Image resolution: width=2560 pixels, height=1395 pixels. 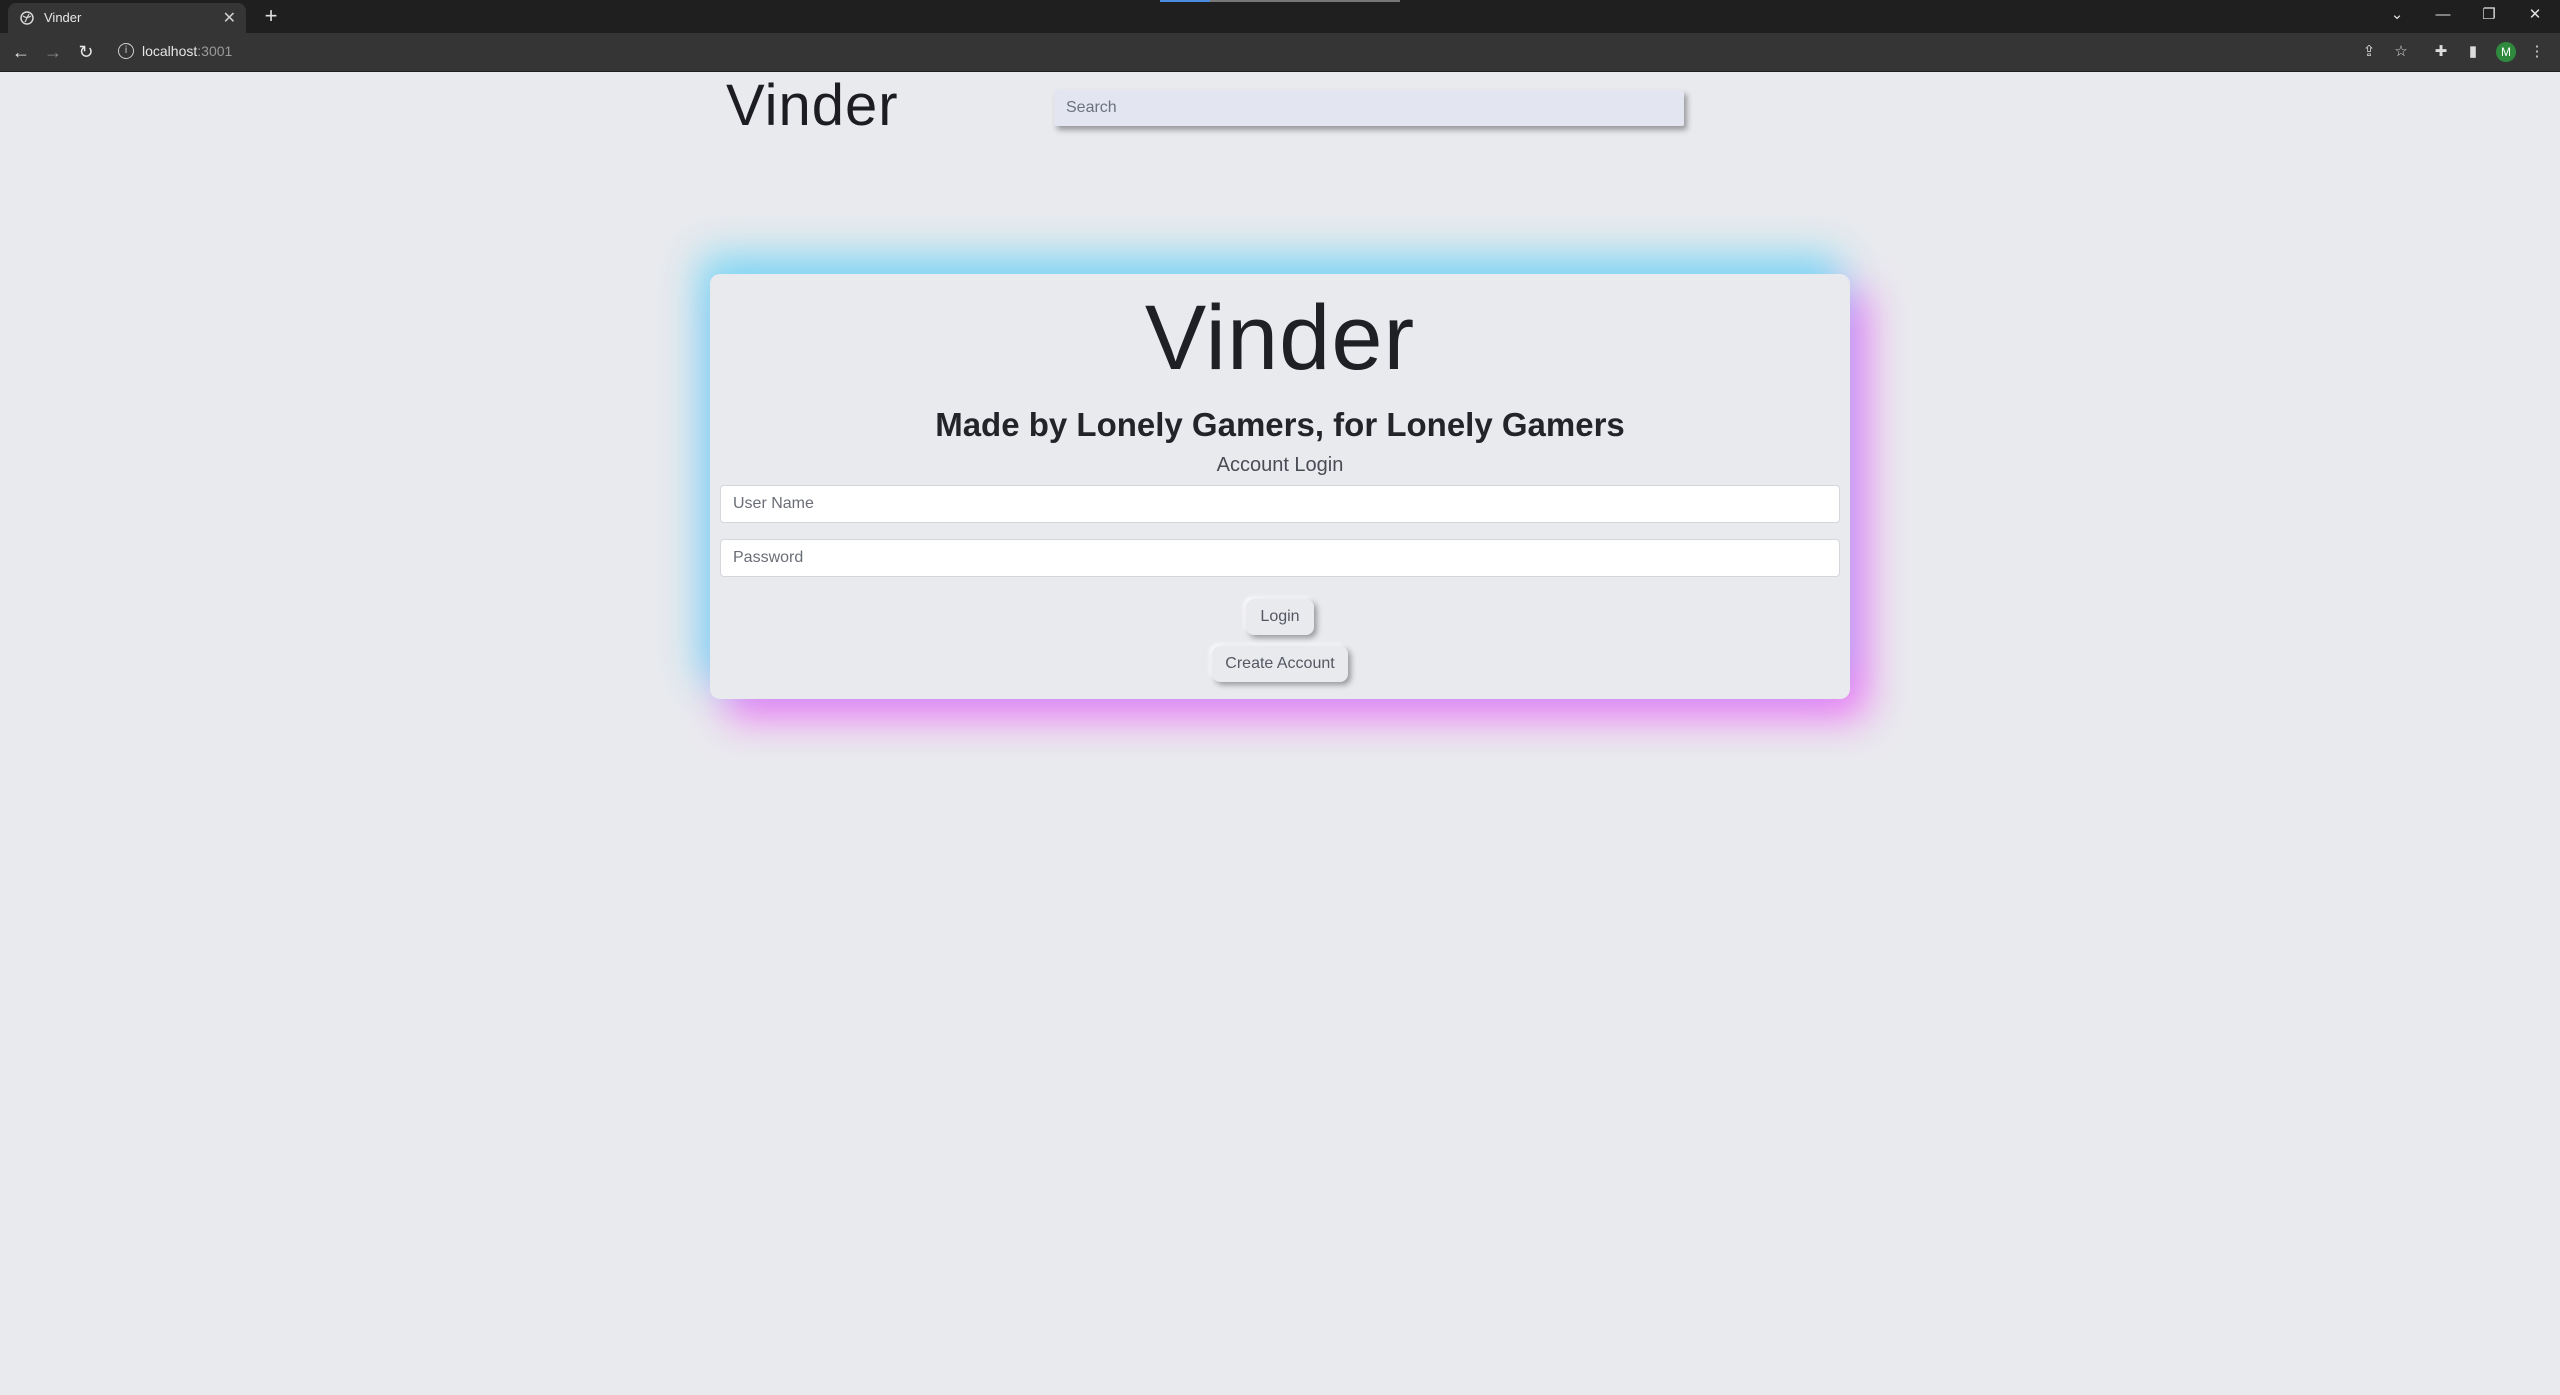 What do you see at coordinates (2473, 52) in the screenshot?
I see `side-panel-icon: ▮` at bounding box center [2473, 52].